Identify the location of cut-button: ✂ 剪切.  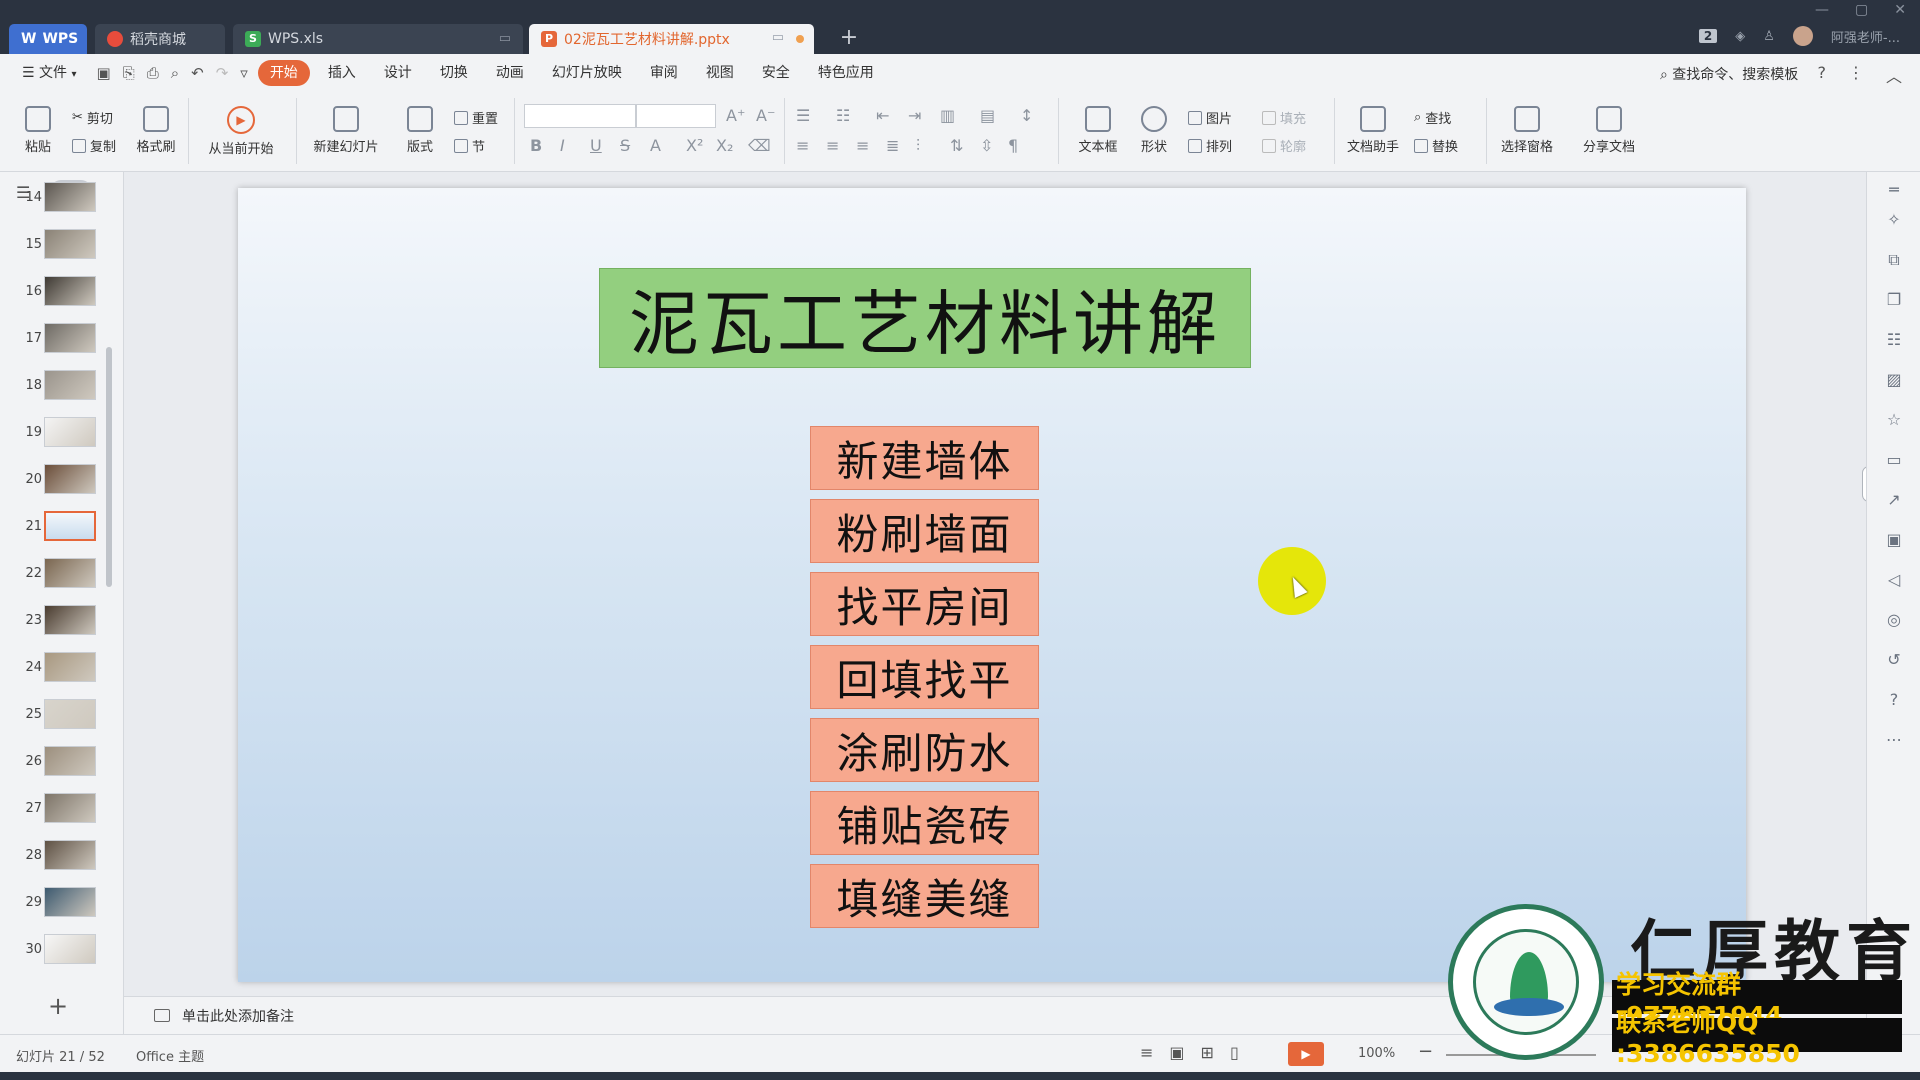
(92, 117).